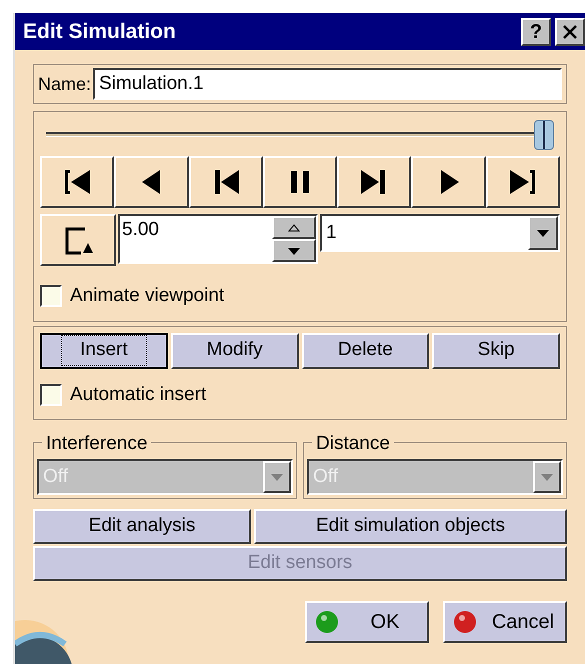  I want to click on checkbox-label: Animate viewpoint, so click(147, 296).